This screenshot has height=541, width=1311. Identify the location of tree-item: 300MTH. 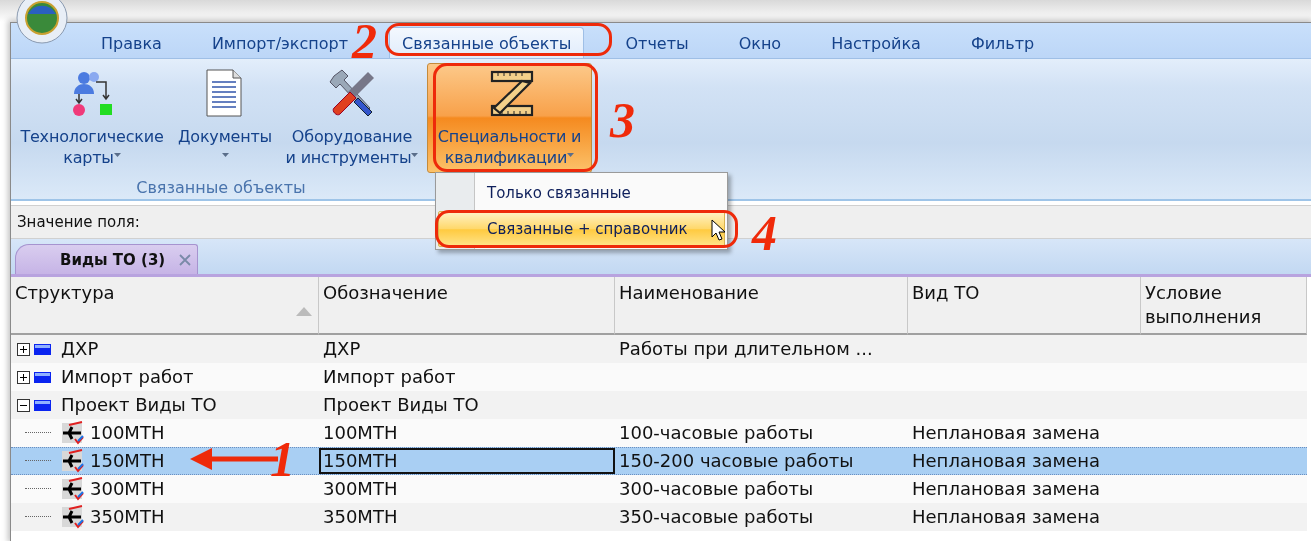
(127, 489).